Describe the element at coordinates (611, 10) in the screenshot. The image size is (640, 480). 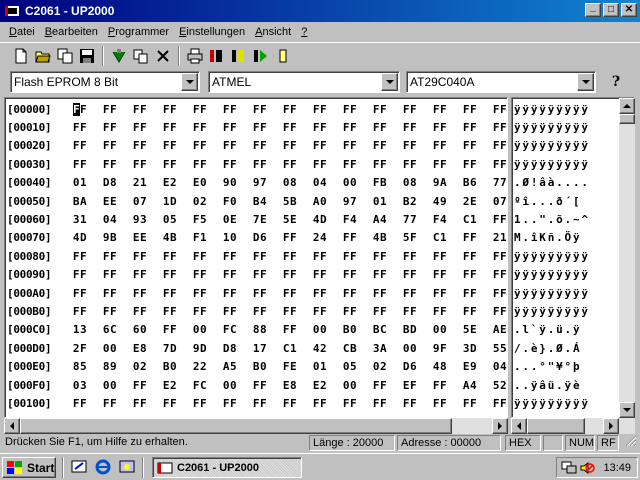
I see `maximize-button: □` at that location.